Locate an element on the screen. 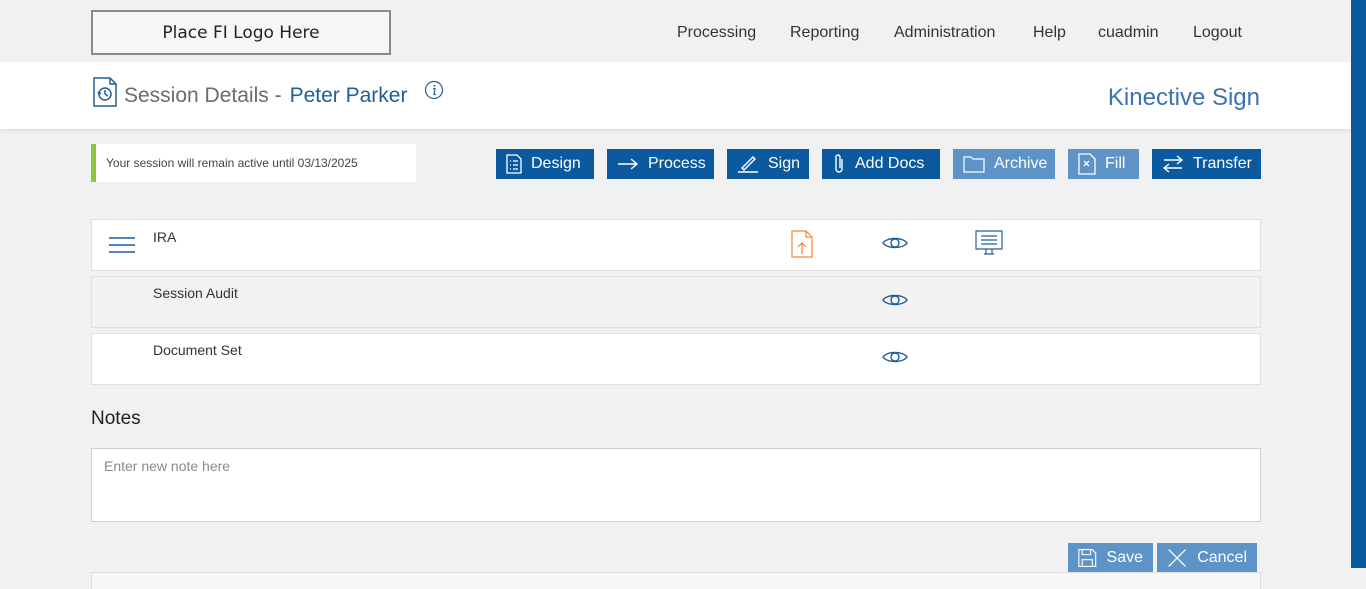  process-label: Process is located at coordinates (677, 163).